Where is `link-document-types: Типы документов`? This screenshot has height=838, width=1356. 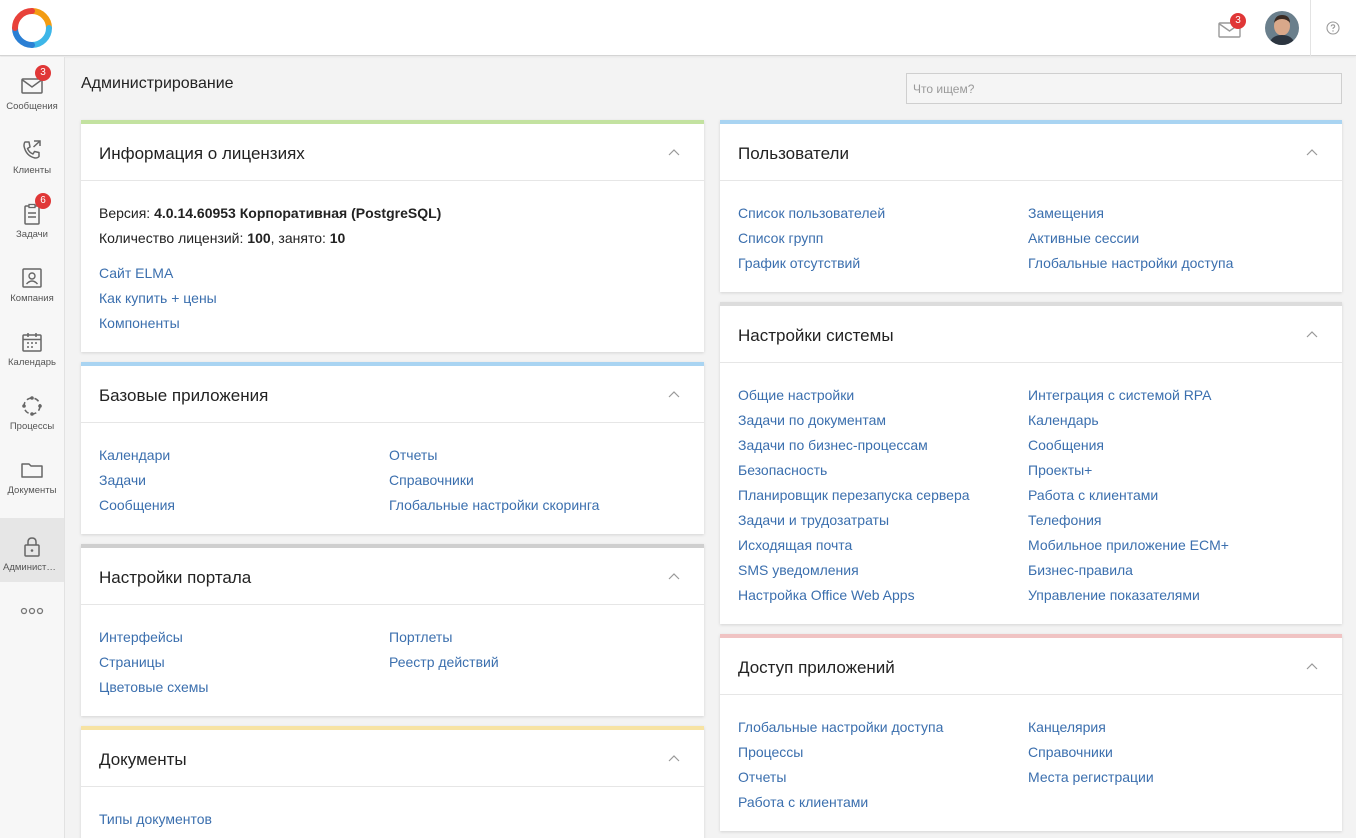 link-document-types: Типы документов is located at coordinates (392, 819).